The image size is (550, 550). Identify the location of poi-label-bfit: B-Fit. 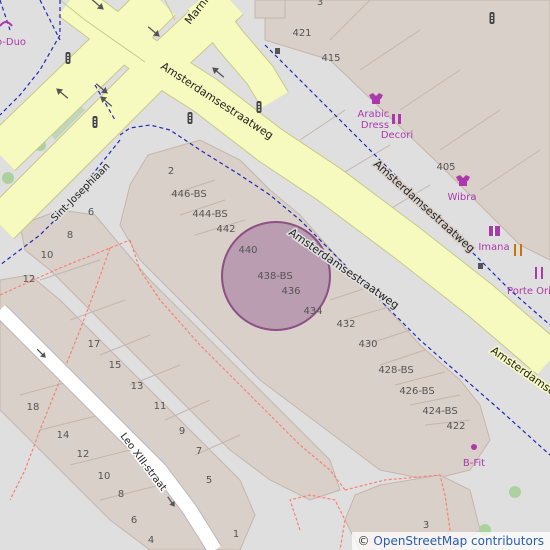
(474, 463).